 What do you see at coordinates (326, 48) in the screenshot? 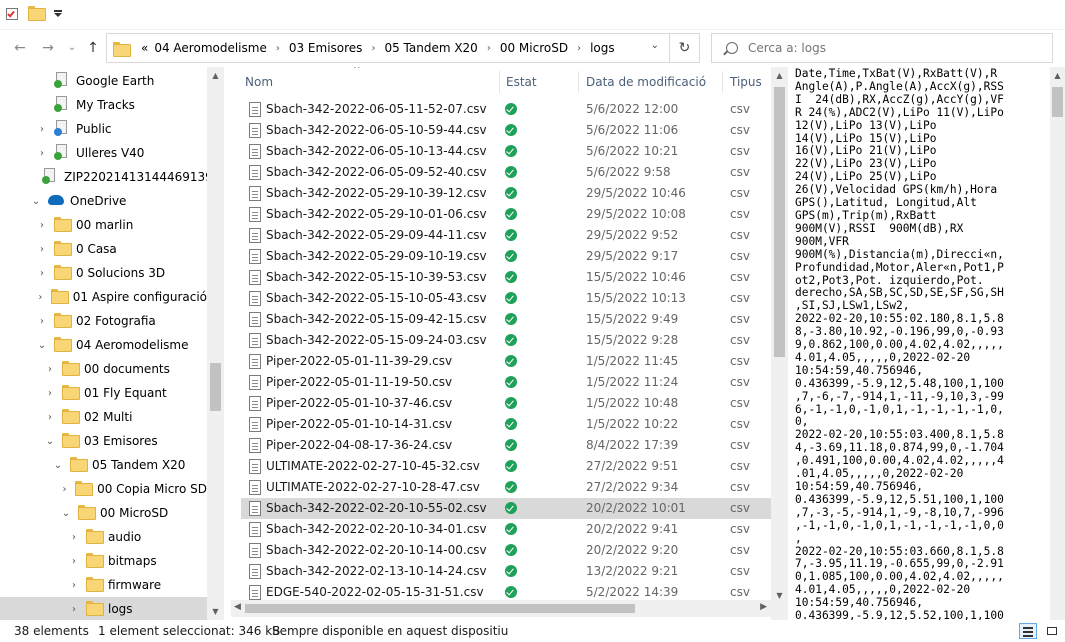
I see `breadcrumb-item: 03 Emisores` at bounding box center [326, 48].